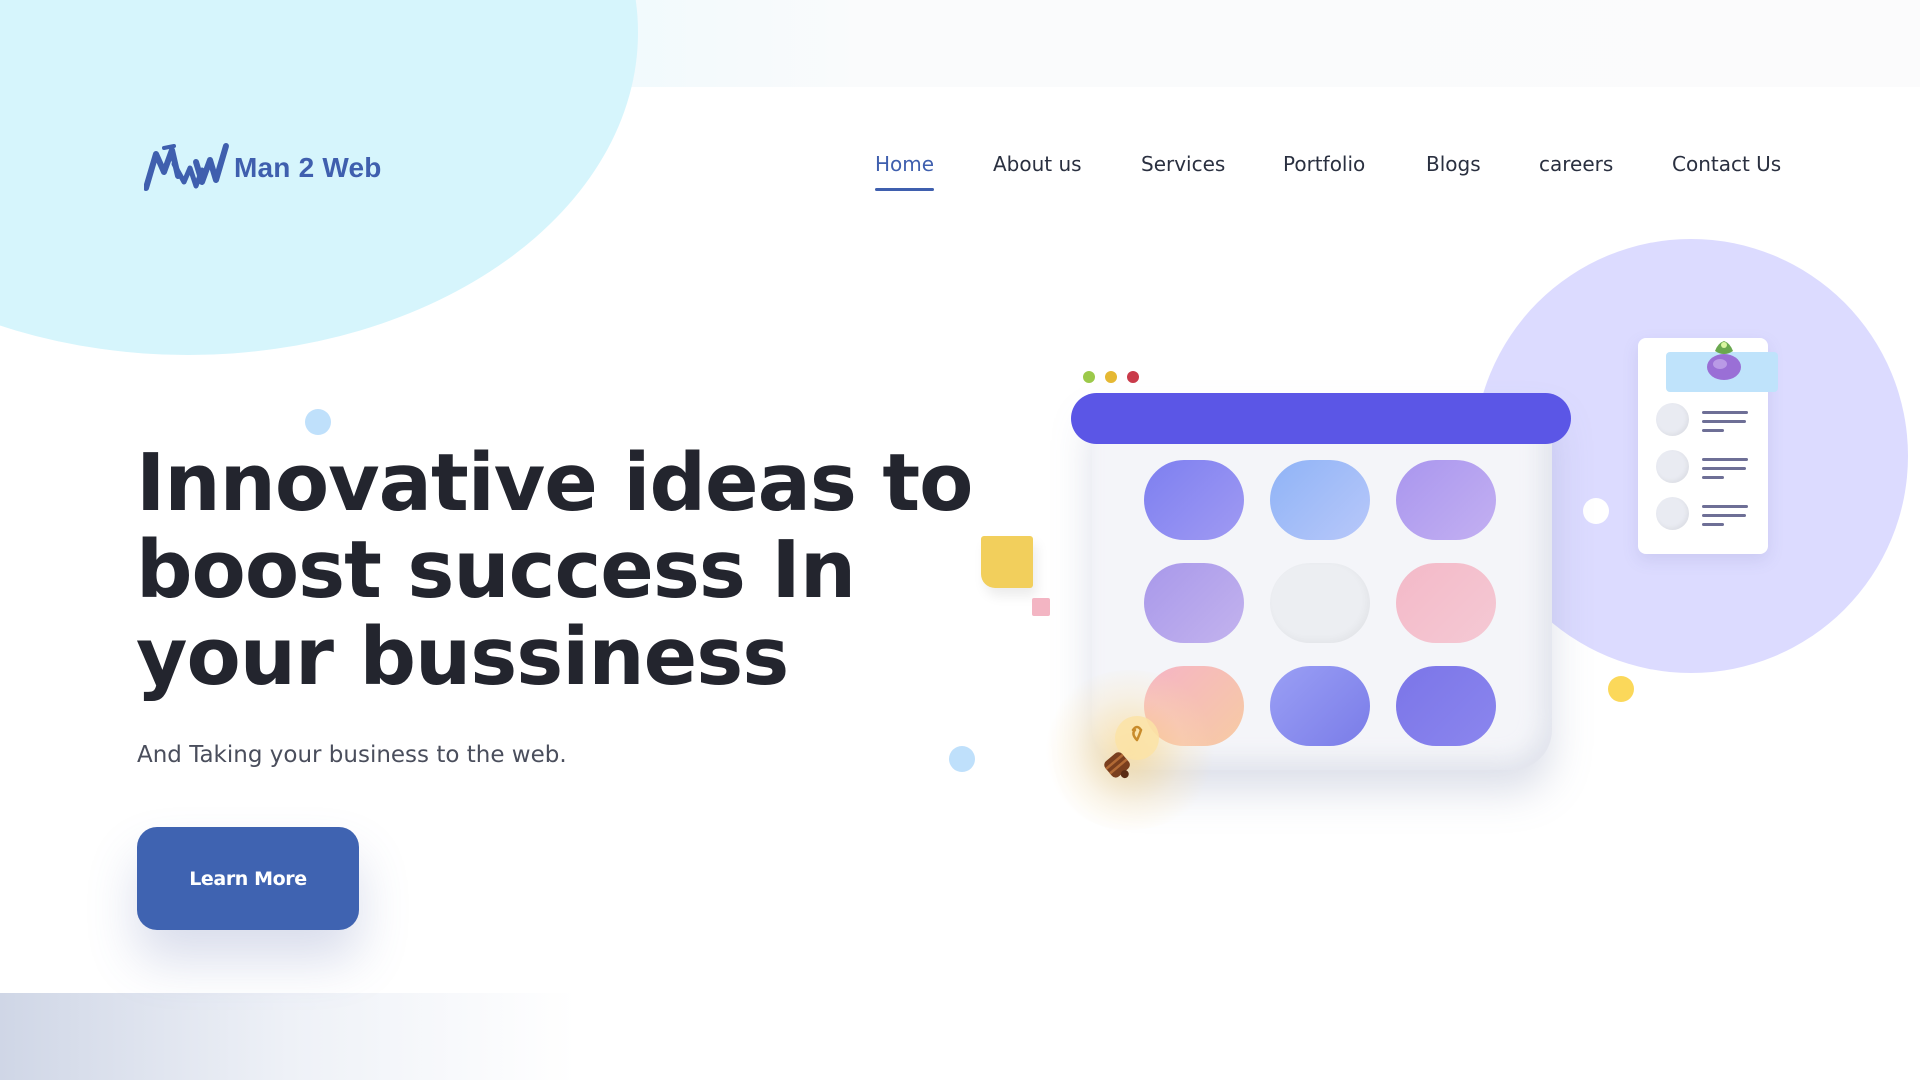 The width and height of the screenshot is (1920, 1080). I want to click on nav-item-label: Contact Us, so click(1727, 164).